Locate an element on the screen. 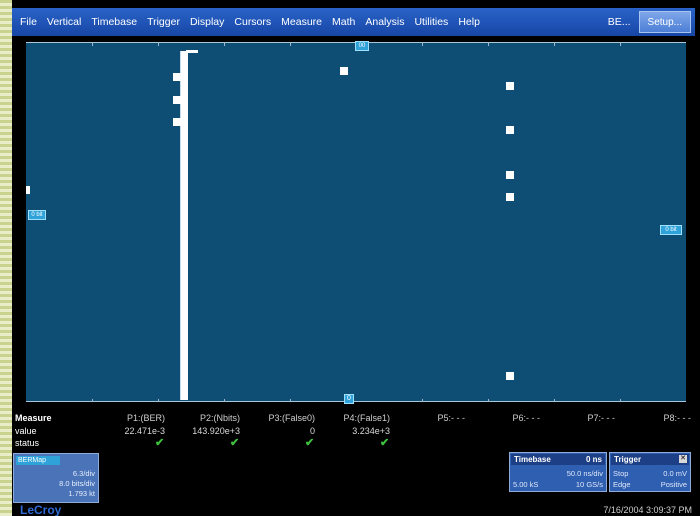 The height and width of the screenshot is (516, 700). param-value-p2: 143.920e+3 is located at coordinates (216, 431).